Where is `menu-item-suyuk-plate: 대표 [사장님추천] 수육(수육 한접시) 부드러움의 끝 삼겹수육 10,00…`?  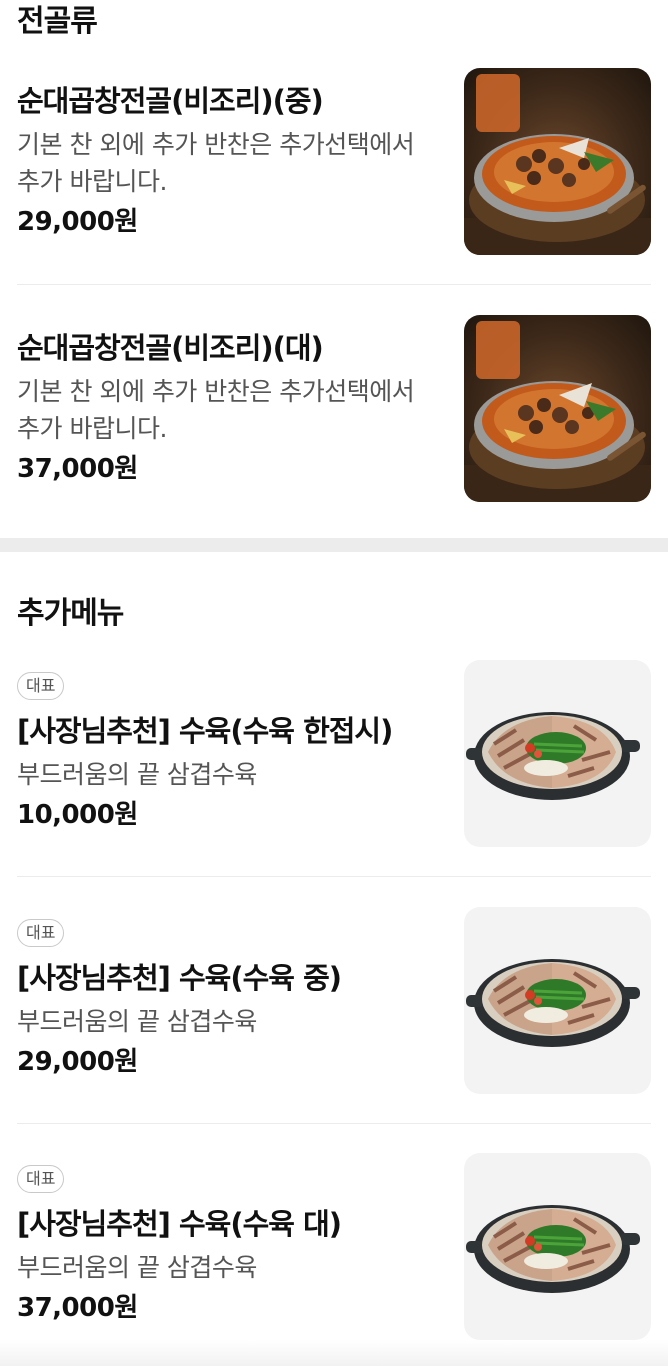
menu-item-suyuk-plate: 대표 [사장님추천] 수육(수육 한접시) 부드러움의 끝 삼겹수육 10,00… is located at coordinates (334, 753).